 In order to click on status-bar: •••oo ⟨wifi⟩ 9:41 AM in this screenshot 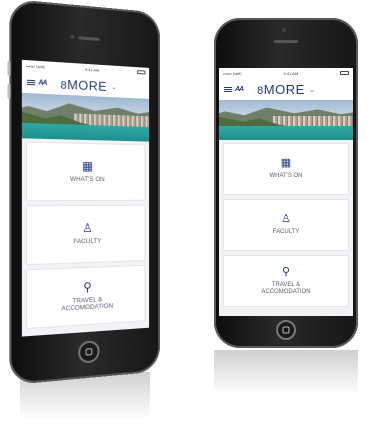, I will do `click(286, 73)`.